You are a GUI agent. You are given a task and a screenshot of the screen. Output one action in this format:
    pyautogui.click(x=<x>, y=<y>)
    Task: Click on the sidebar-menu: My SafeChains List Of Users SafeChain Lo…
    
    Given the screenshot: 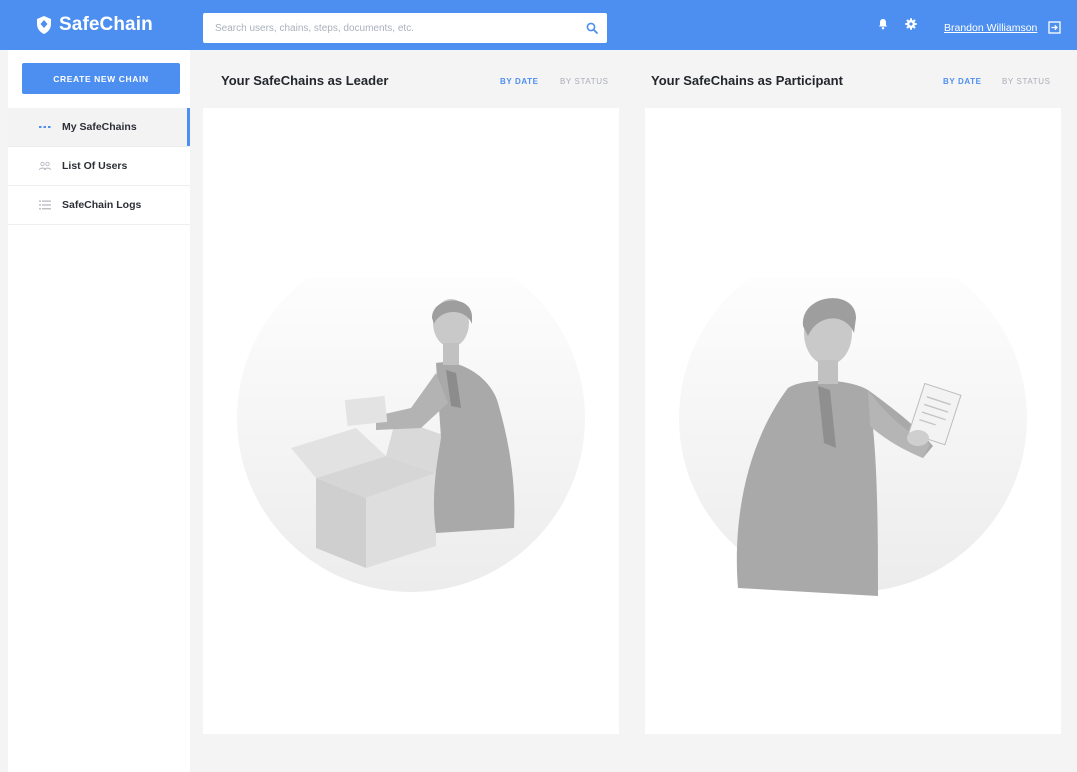 What is the action you would take?
    pyautogui.click(x=99, y=166)
    